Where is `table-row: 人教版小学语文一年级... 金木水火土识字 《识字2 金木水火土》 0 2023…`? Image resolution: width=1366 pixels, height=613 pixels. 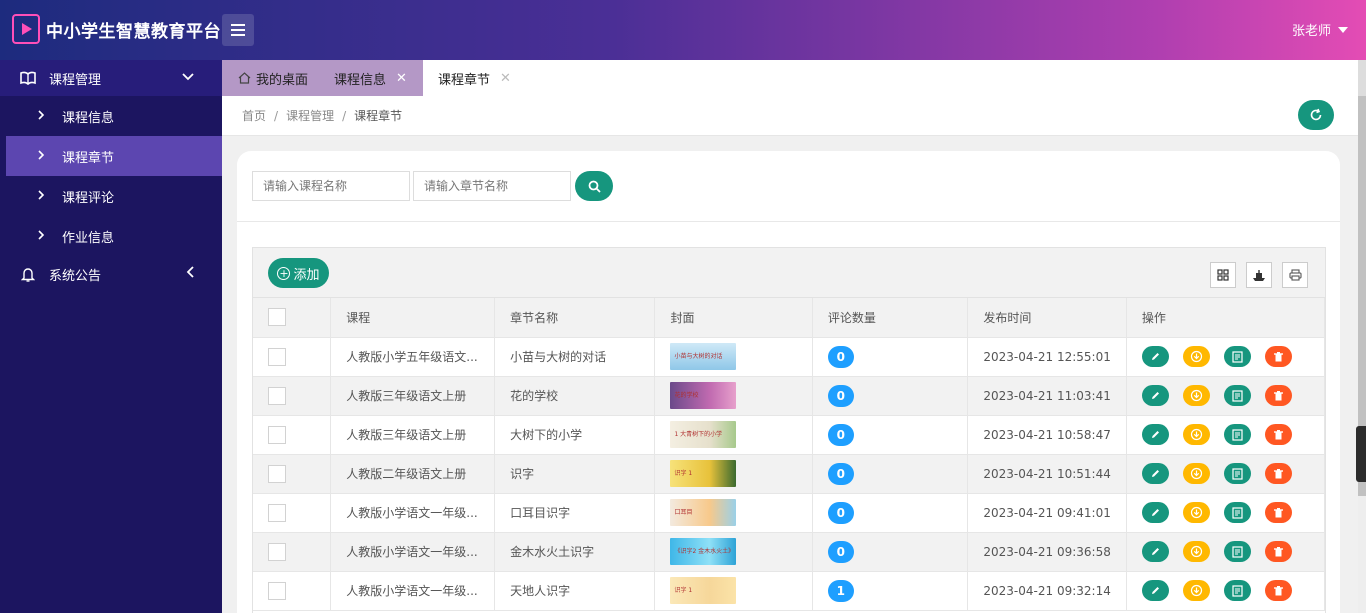 table-row: 人教版小学语文一年级... 金木水火土识字 《识字2 金木水火土》 0 2023… is located at coordinates (789, 552).